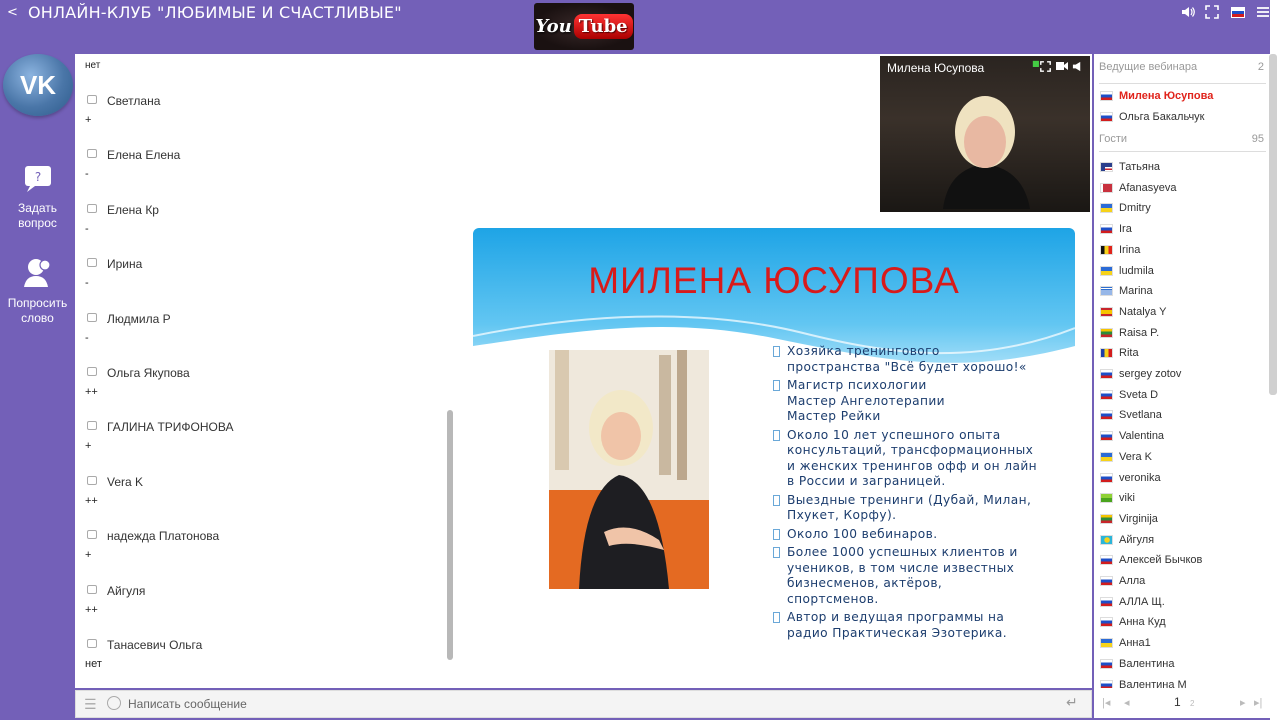 The height and width of the screenshot is (720, 1280). I want to click on host-item: Милена Юсупова, so click(1182, 96).